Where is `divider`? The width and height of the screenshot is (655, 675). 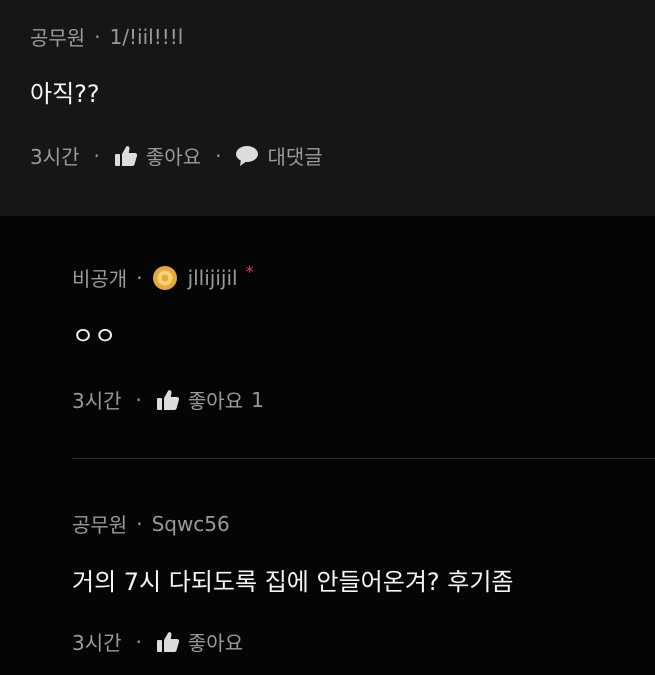
divider is located at coordinates (363, 458).